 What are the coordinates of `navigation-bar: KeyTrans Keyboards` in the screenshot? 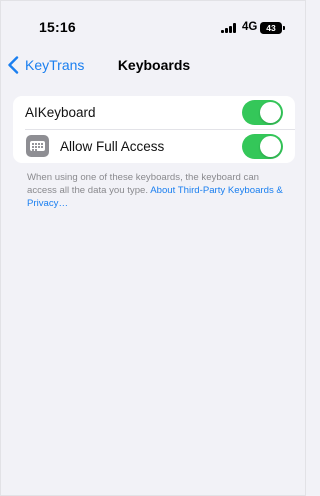 It's located at (154, 65).